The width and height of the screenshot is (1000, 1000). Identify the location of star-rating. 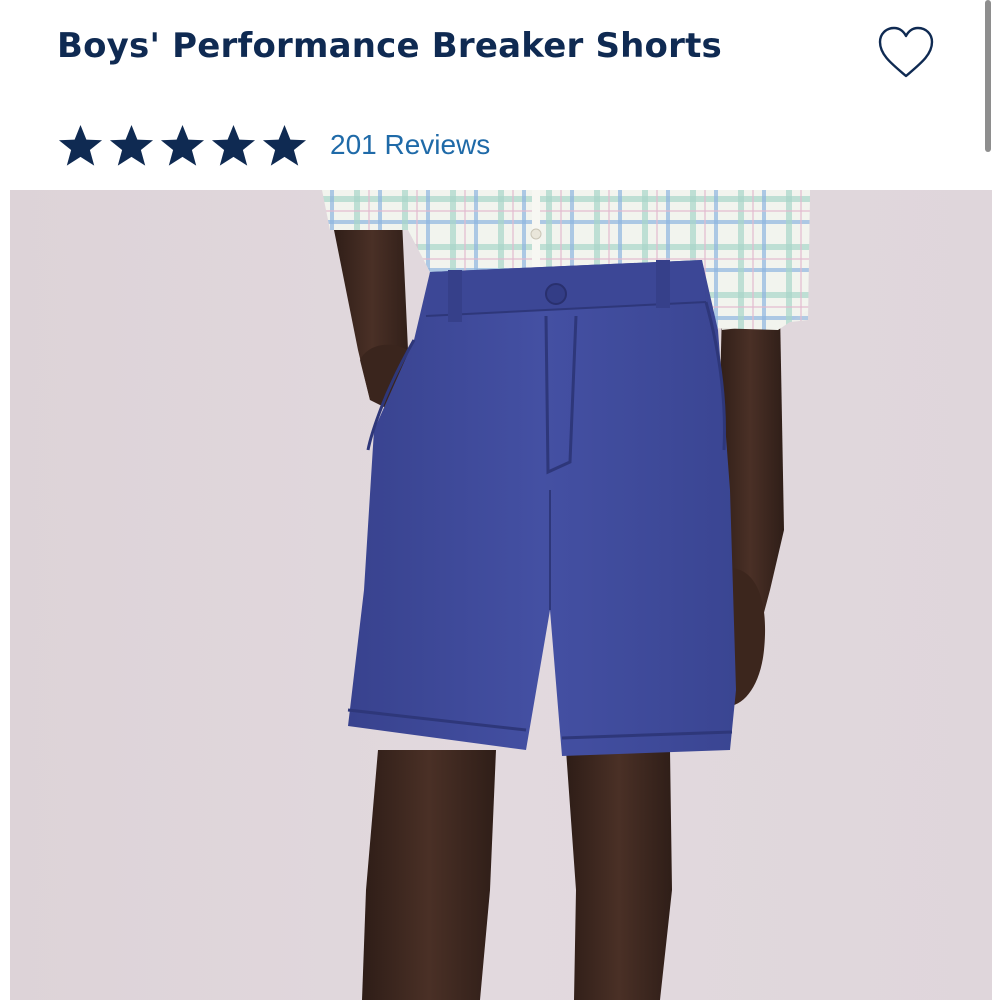
(182, 145).